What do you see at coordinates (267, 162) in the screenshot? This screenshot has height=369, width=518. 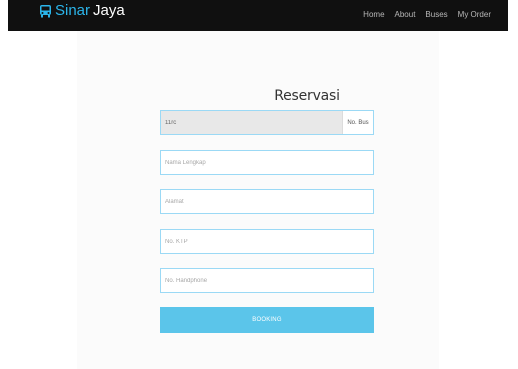 I see `full-name-input` at bounding box center [267, 162].